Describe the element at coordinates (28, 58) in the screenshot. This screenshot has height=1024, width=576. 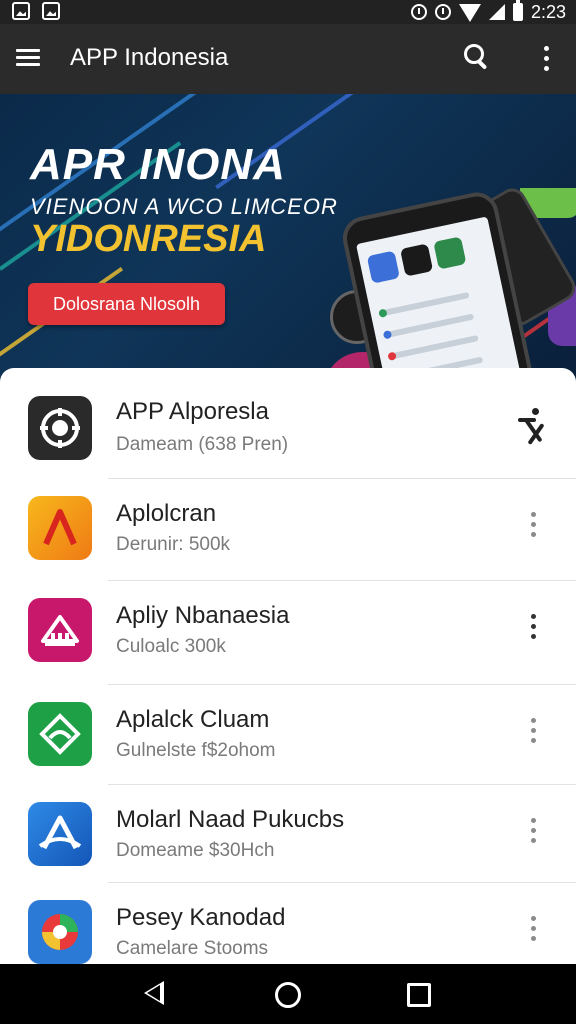
I see `menu-icon` at that location.